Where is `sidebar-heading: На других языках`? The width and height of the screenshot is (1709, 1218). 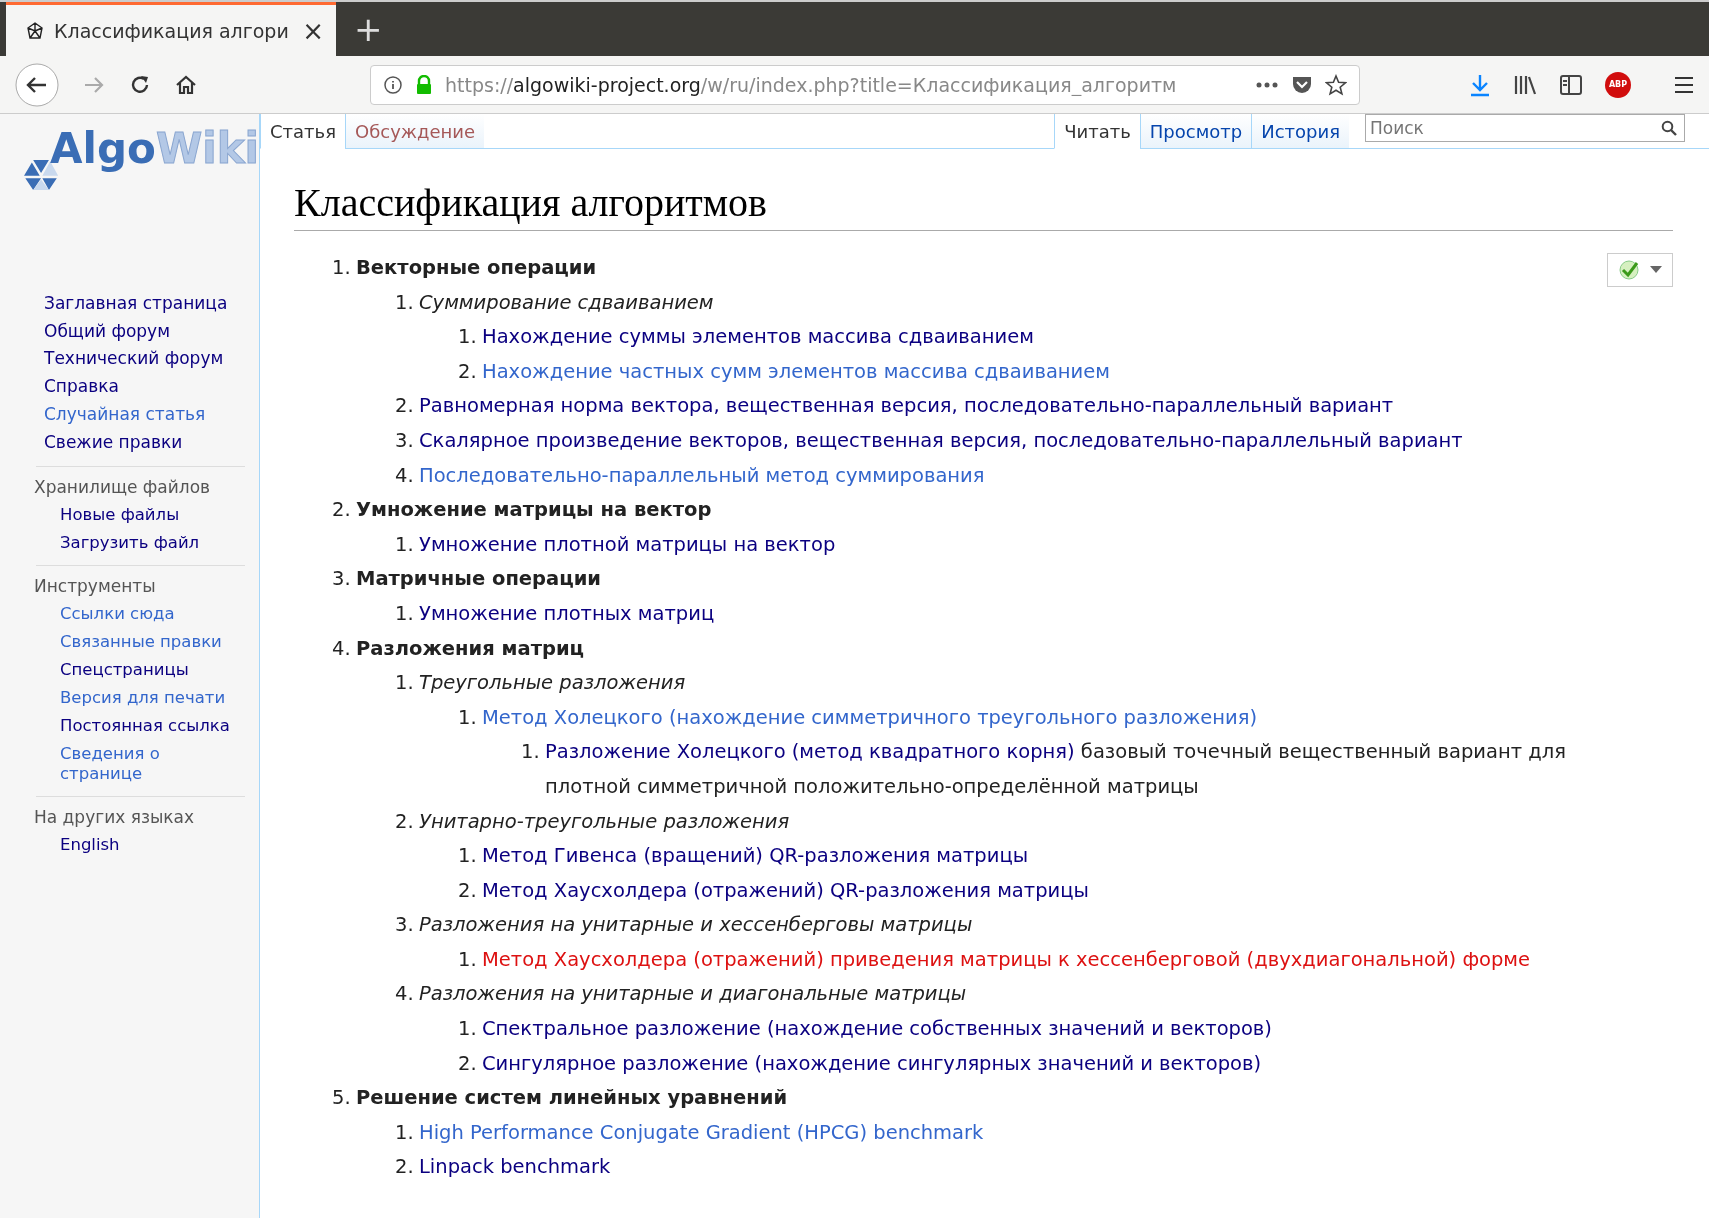 sidebar-heading: На других языках is located at coordinates (115, 818).